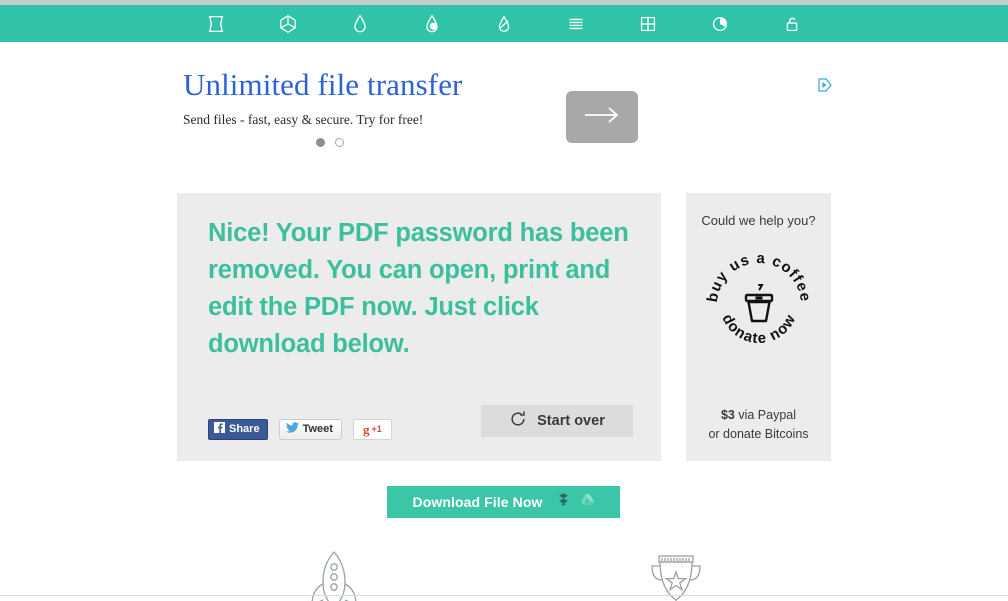  Describe the element at coordinates (366, 429) in the screenshot. I see `google-plus-g-label: g` at that location.